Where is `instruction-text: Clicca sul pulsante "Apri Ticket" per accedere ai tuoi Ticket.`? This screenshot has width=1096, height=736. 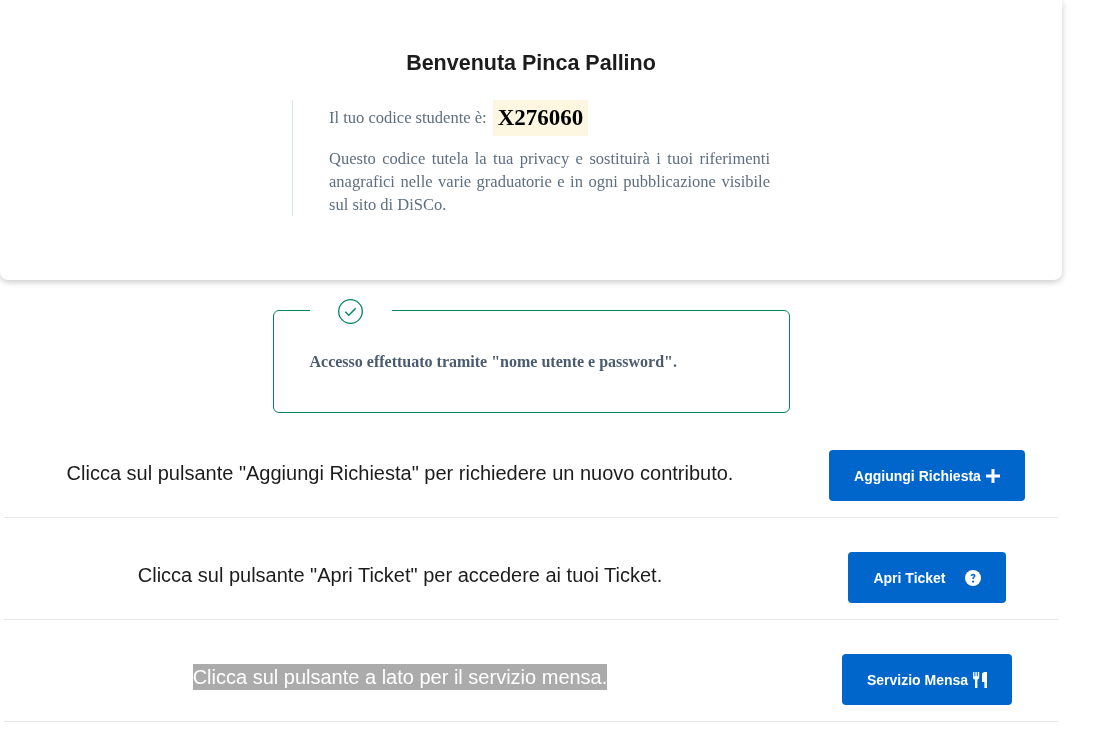
instruction-text: Clicca sul pulsante "Apri Ticket" per accedere ai tuoi Ticket. is located at coordinates (400, 575).